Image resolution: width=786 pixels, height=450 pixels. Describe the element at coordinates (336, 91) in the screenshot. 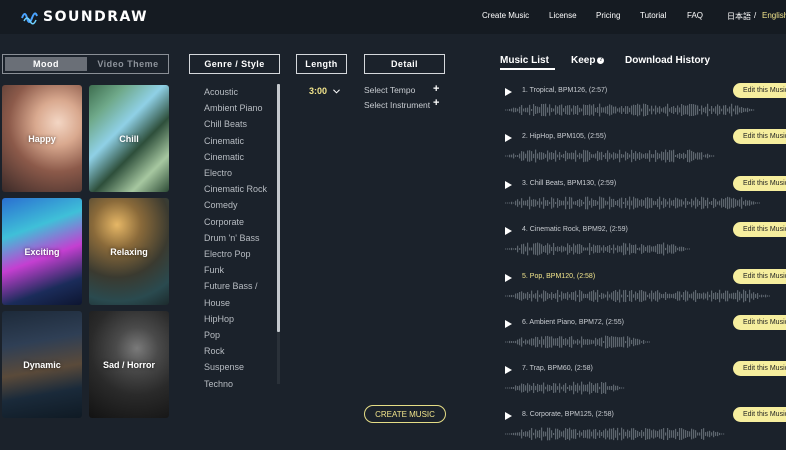

I see `chevron-down-icon` at that location.